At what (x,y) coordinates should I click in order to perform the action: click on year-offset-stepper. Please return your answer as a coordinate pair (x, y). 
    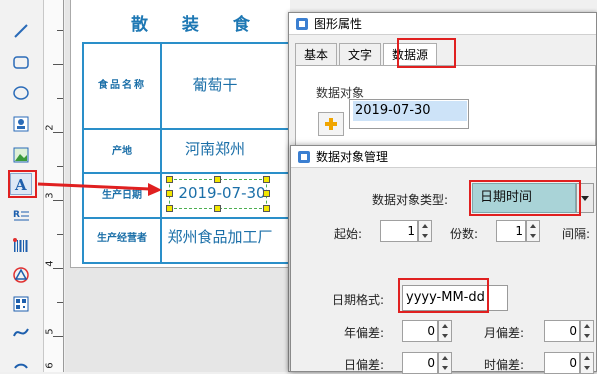
    Looking at the image, I should click on (445, 331).